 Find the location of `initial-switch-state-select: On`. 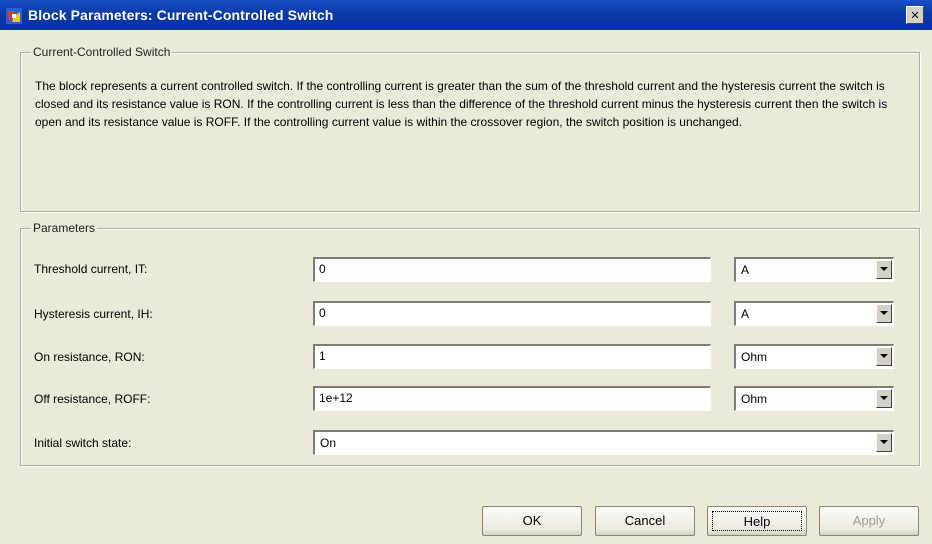

initial-switch-state-select: On is located at coordinates (603, 442).